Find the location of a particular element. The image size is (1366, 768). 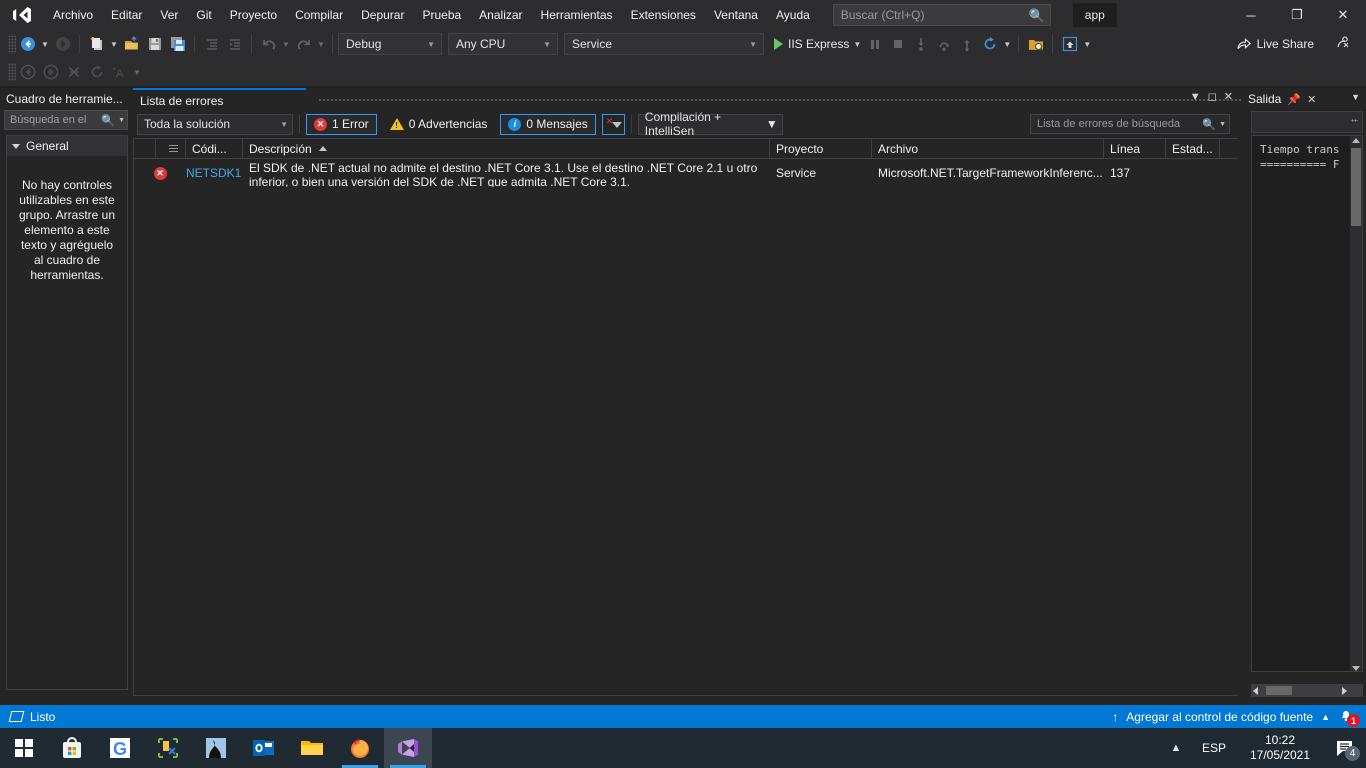

preview-selected-items-icon is located at coordinates (1069, 44).